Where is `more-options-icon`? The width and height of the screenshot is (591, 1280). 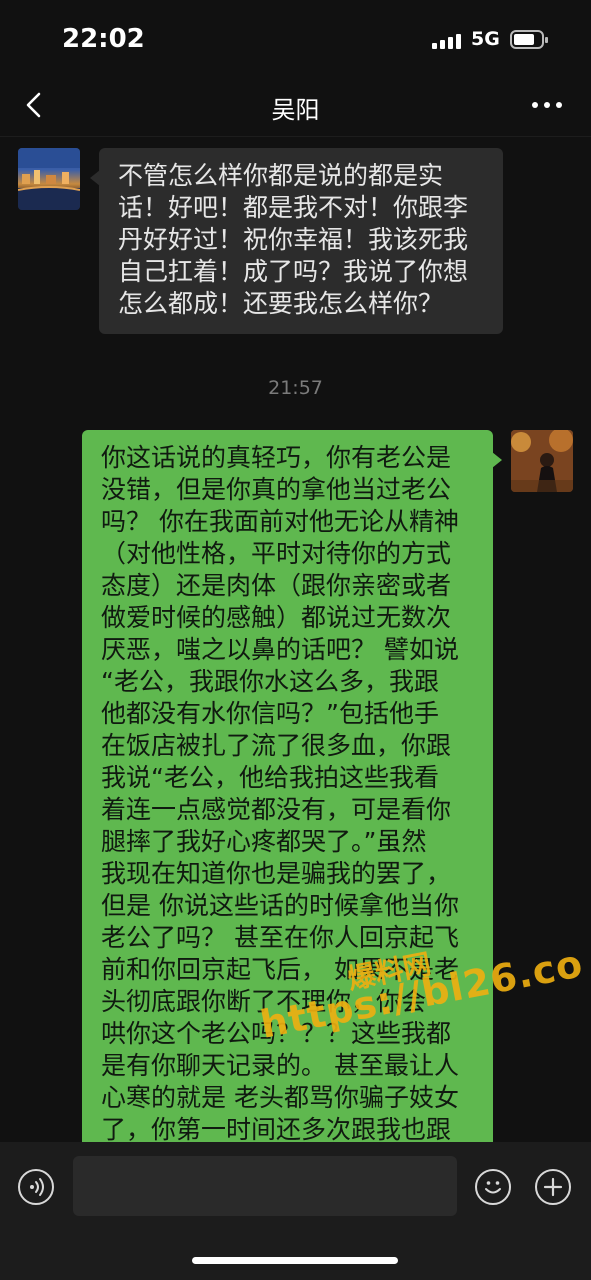
more-options-icon is located at coordinates (548, 105).